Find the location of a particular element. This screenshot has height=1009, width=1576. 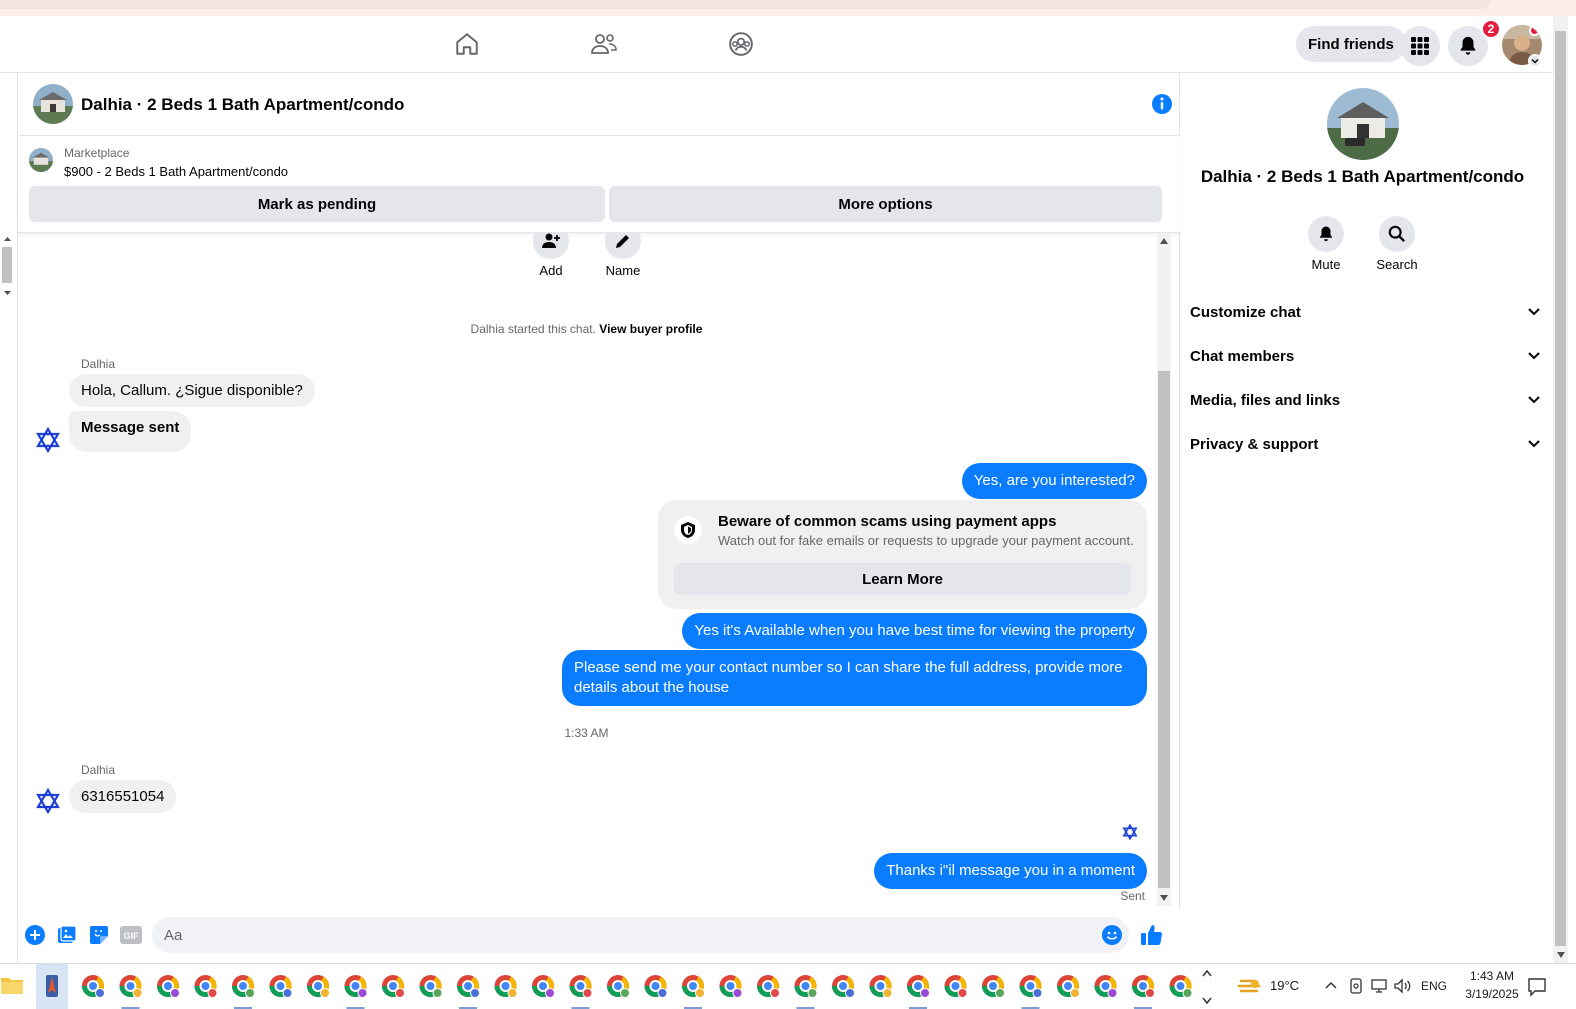

section-label: Privacy & support is located at coordinates (1254, 444).